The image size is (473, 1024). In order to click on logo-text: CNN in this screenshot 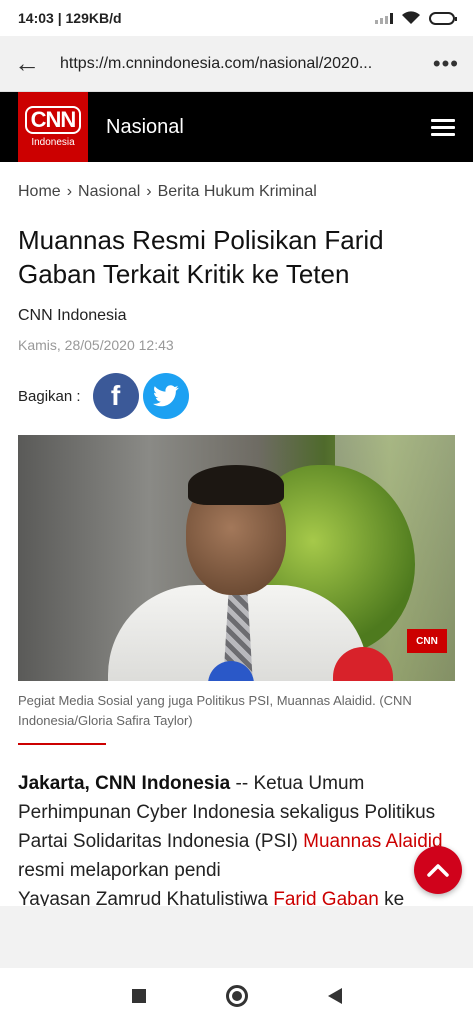, I will do `click(53, 120)`.